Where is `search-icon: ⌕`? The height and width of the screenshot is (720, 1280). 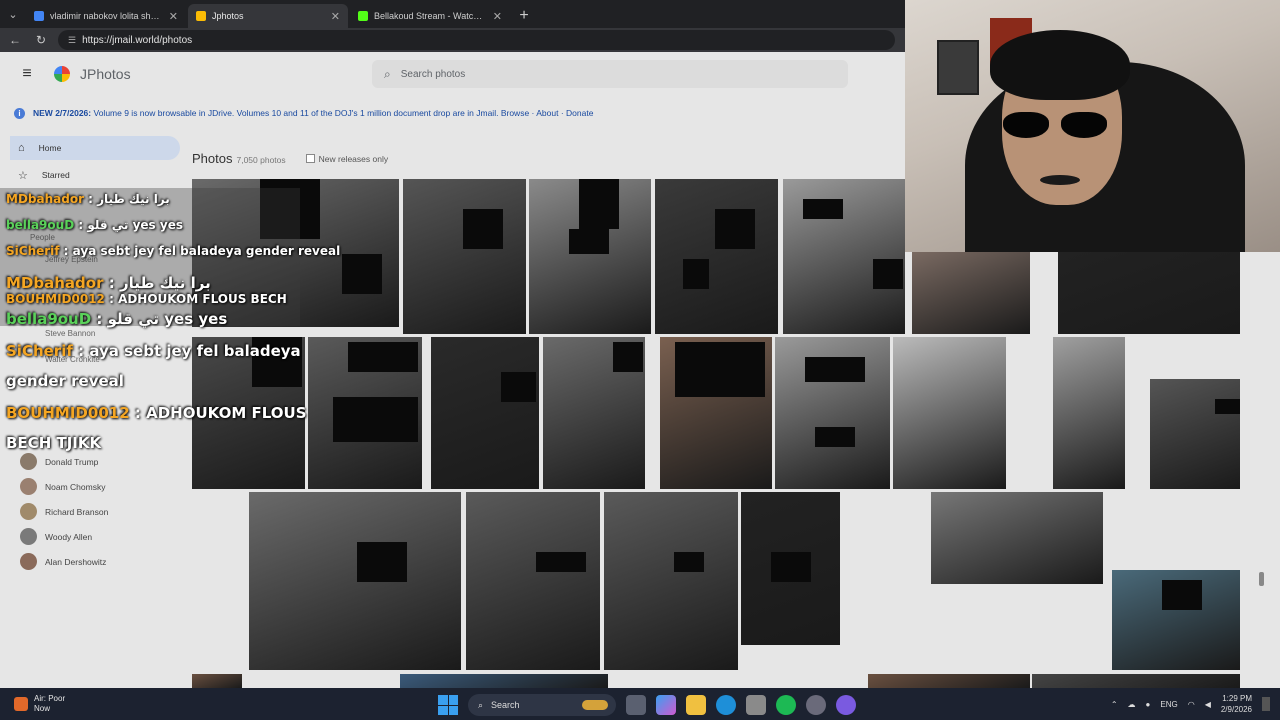 search-icon: ⌕ is located at coordinates (387, 73).